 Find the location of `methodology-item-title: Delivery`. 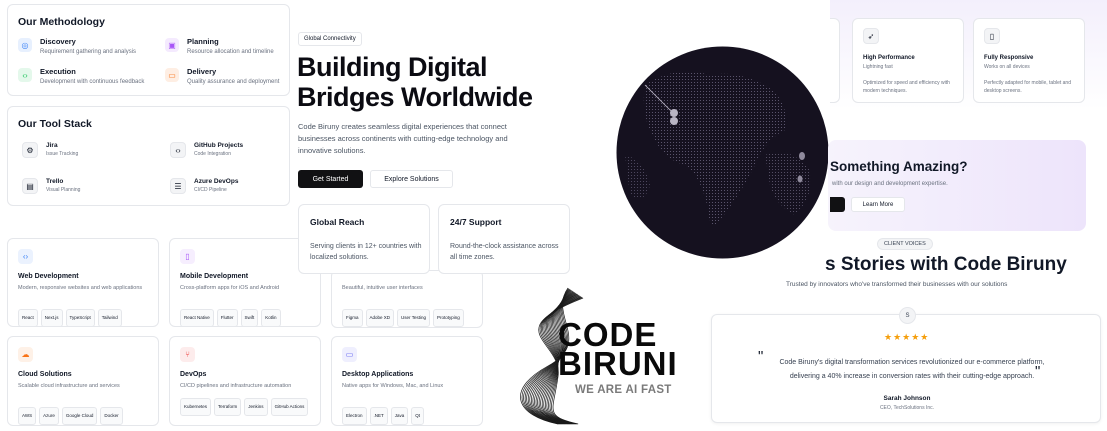

methodology-item-title: Delivery is located at coordinates (202, 71).